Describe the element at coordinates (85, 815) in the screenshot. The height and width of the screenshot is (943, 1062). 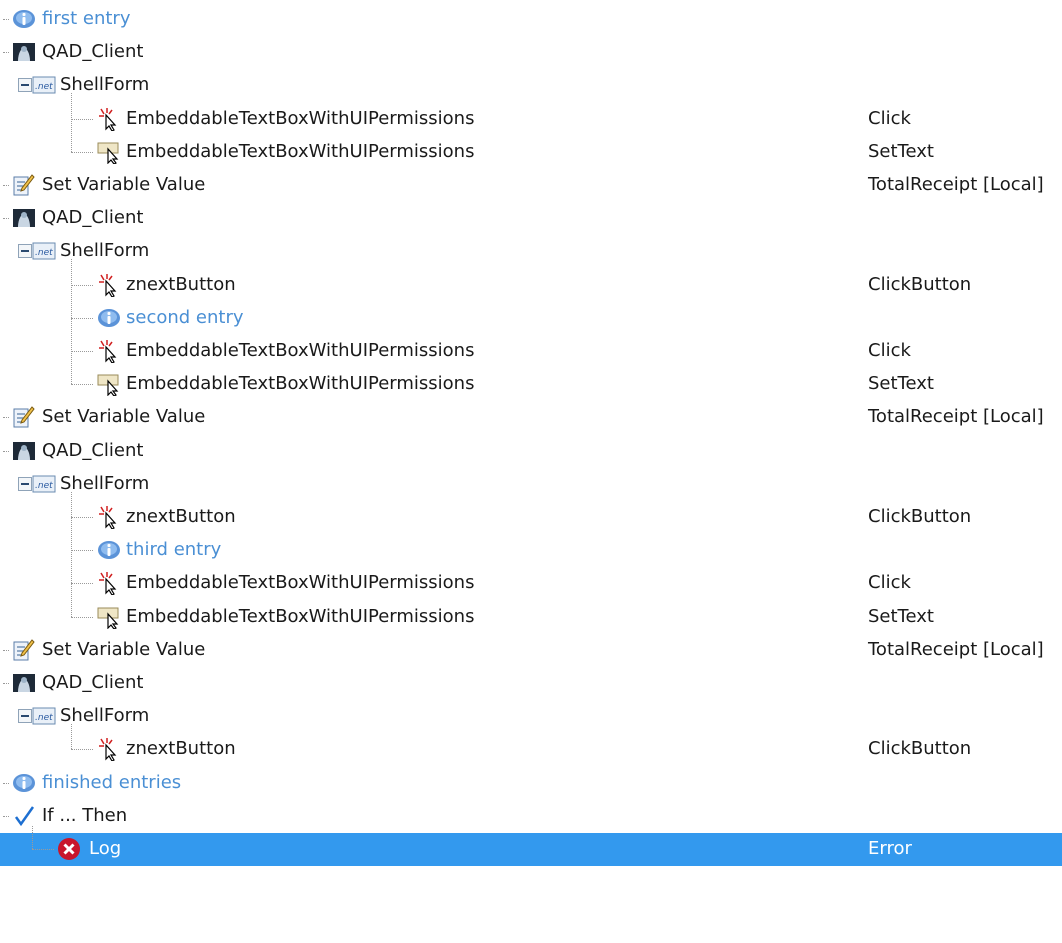
I see `step-label: If ... Then` at that location.